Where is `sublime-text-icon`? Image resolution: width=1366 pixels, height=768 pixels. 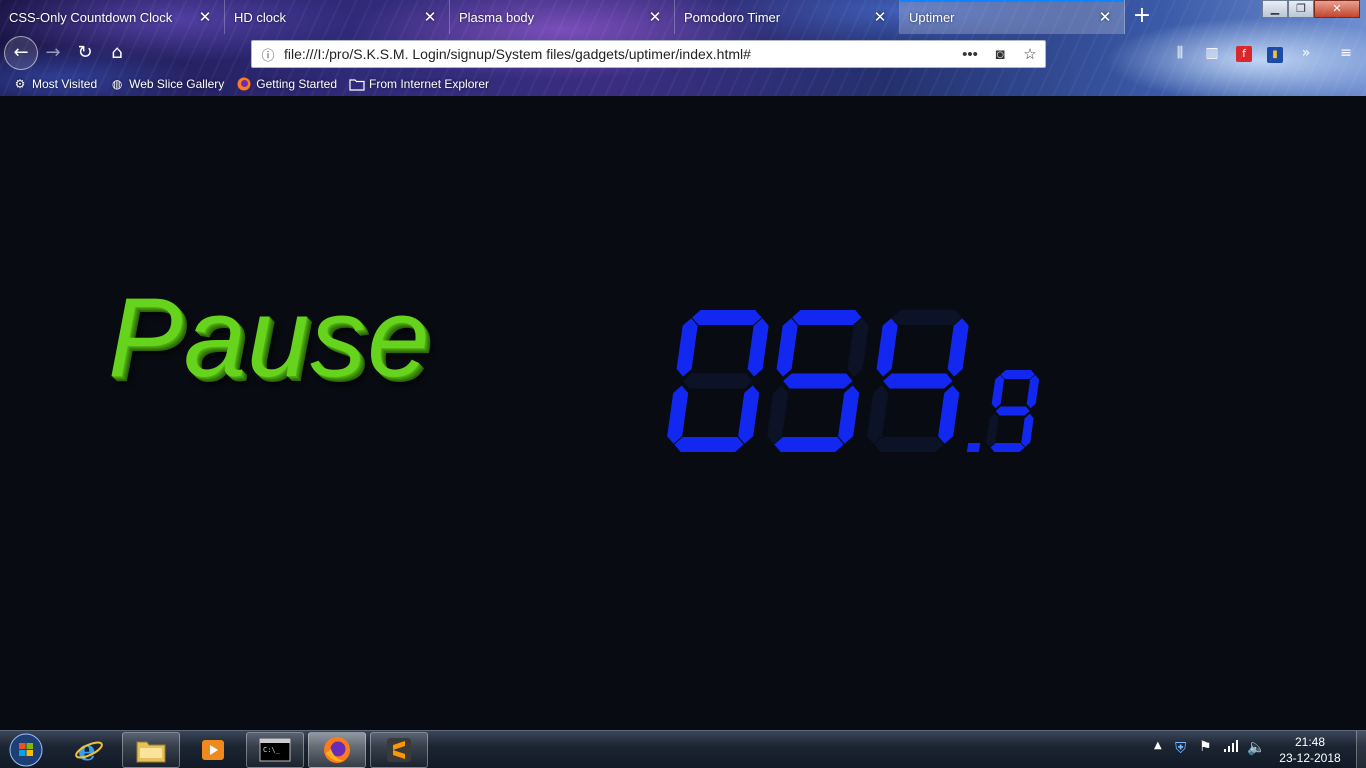 sublime-text-icon is located at coordinates (399, 750).